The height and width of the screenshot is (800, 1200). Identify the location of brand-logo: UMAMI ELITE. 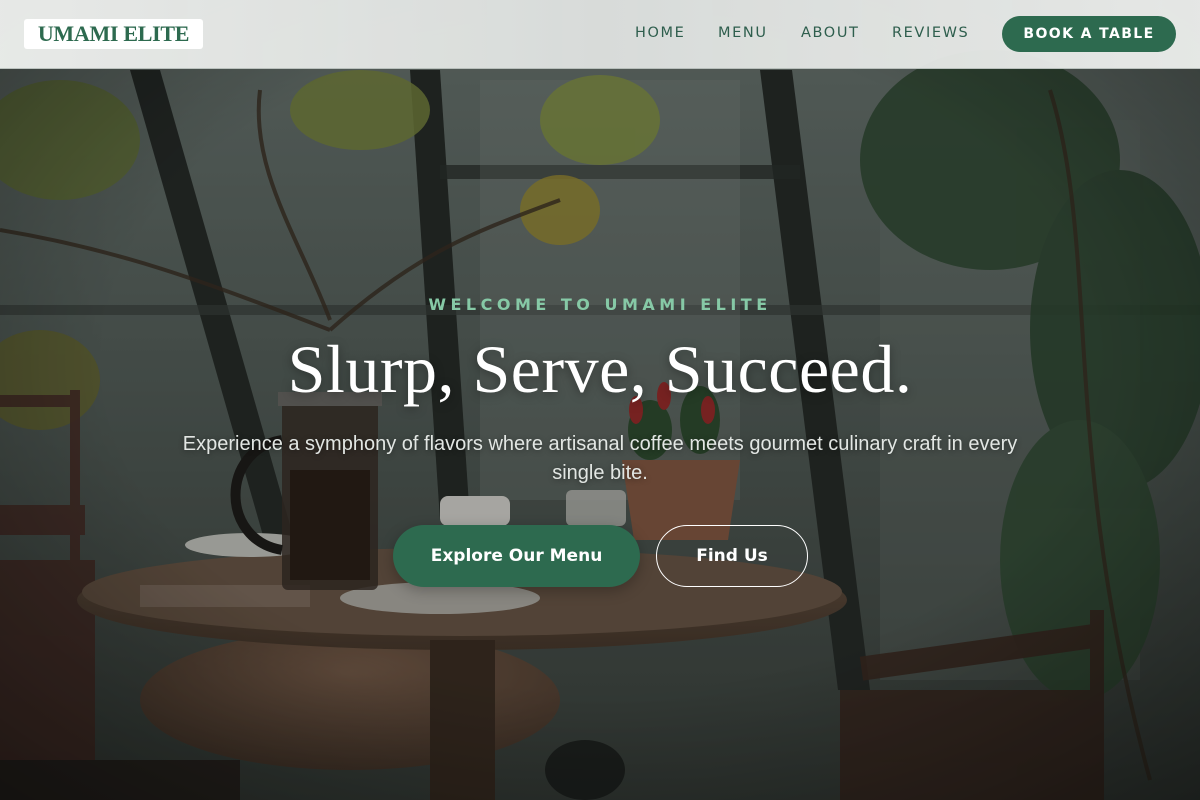
(113, 34).